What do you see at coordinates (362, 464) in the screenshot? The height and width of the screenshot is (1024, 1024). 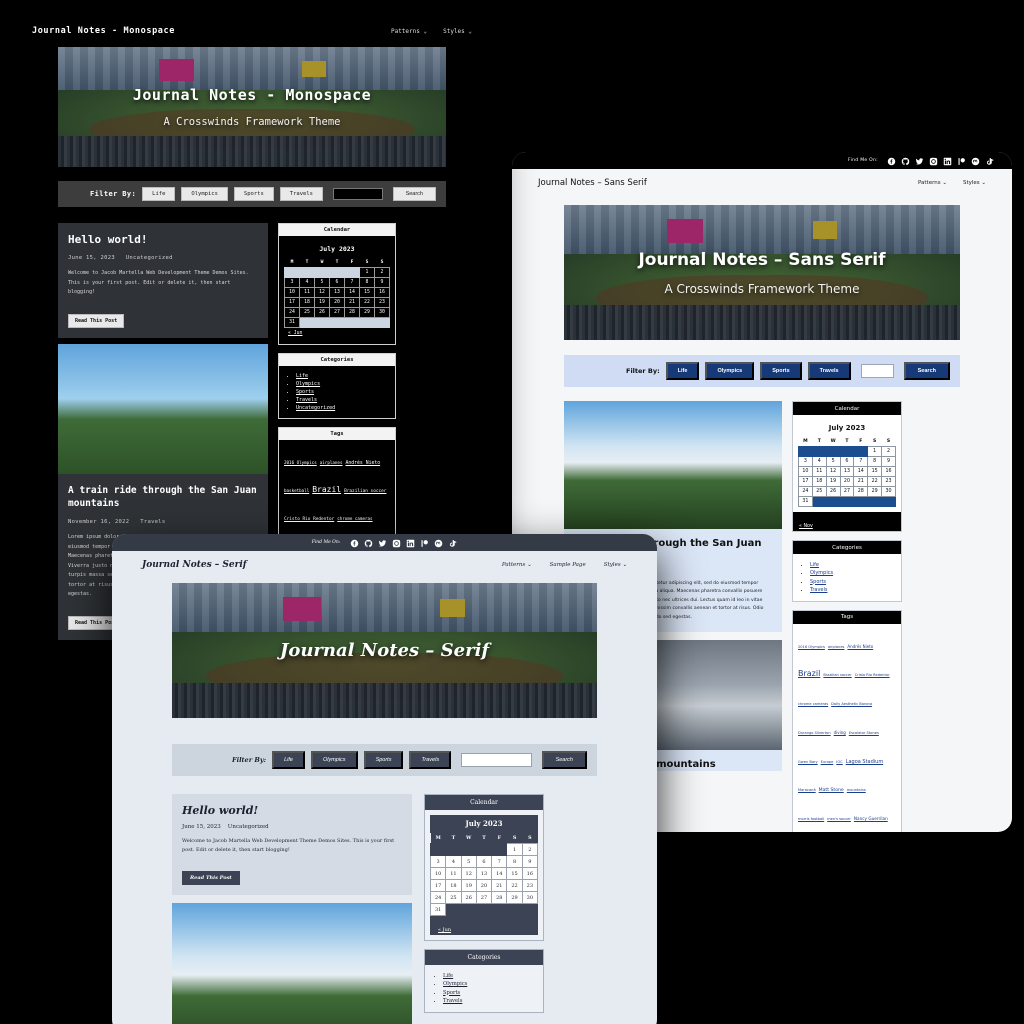 I see `tag-link: Andrés Nieto` at bounding box center [362, 464].